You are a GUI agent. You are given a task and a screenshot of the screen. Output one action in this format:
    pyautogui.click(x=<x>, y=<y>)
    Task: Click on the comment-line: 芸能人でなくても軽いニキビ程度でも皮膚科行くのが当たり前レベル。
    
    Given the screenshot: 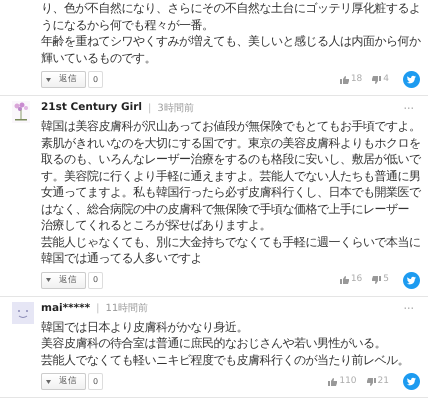 What is the action you would take?
    pyautogui.click(x=225, y=360)
    